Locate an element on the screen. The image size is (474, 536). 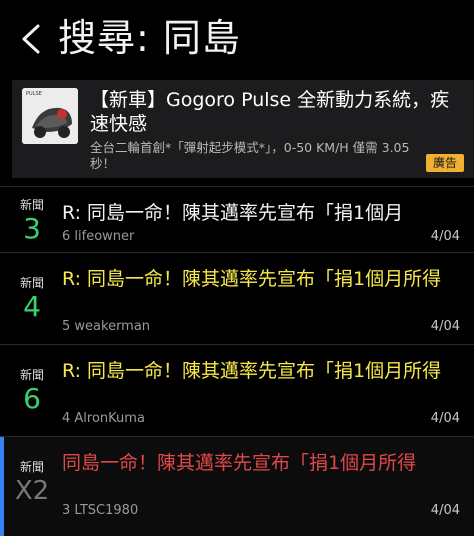
nav-header: 搜尋: 同島 is located at coordinates (237, 39).